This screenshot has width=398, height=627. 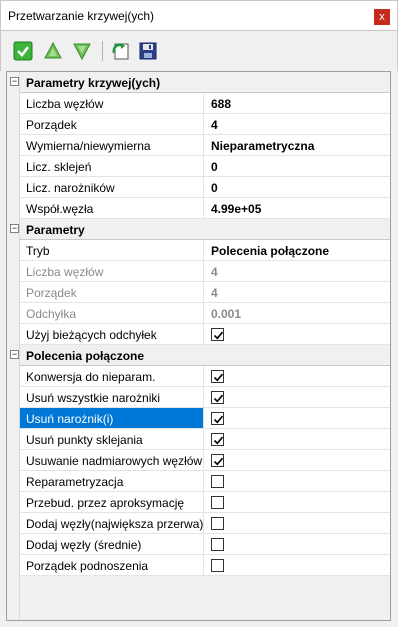 I want to click on category-label: Polecenia połączone, so click(x=85, y=356).